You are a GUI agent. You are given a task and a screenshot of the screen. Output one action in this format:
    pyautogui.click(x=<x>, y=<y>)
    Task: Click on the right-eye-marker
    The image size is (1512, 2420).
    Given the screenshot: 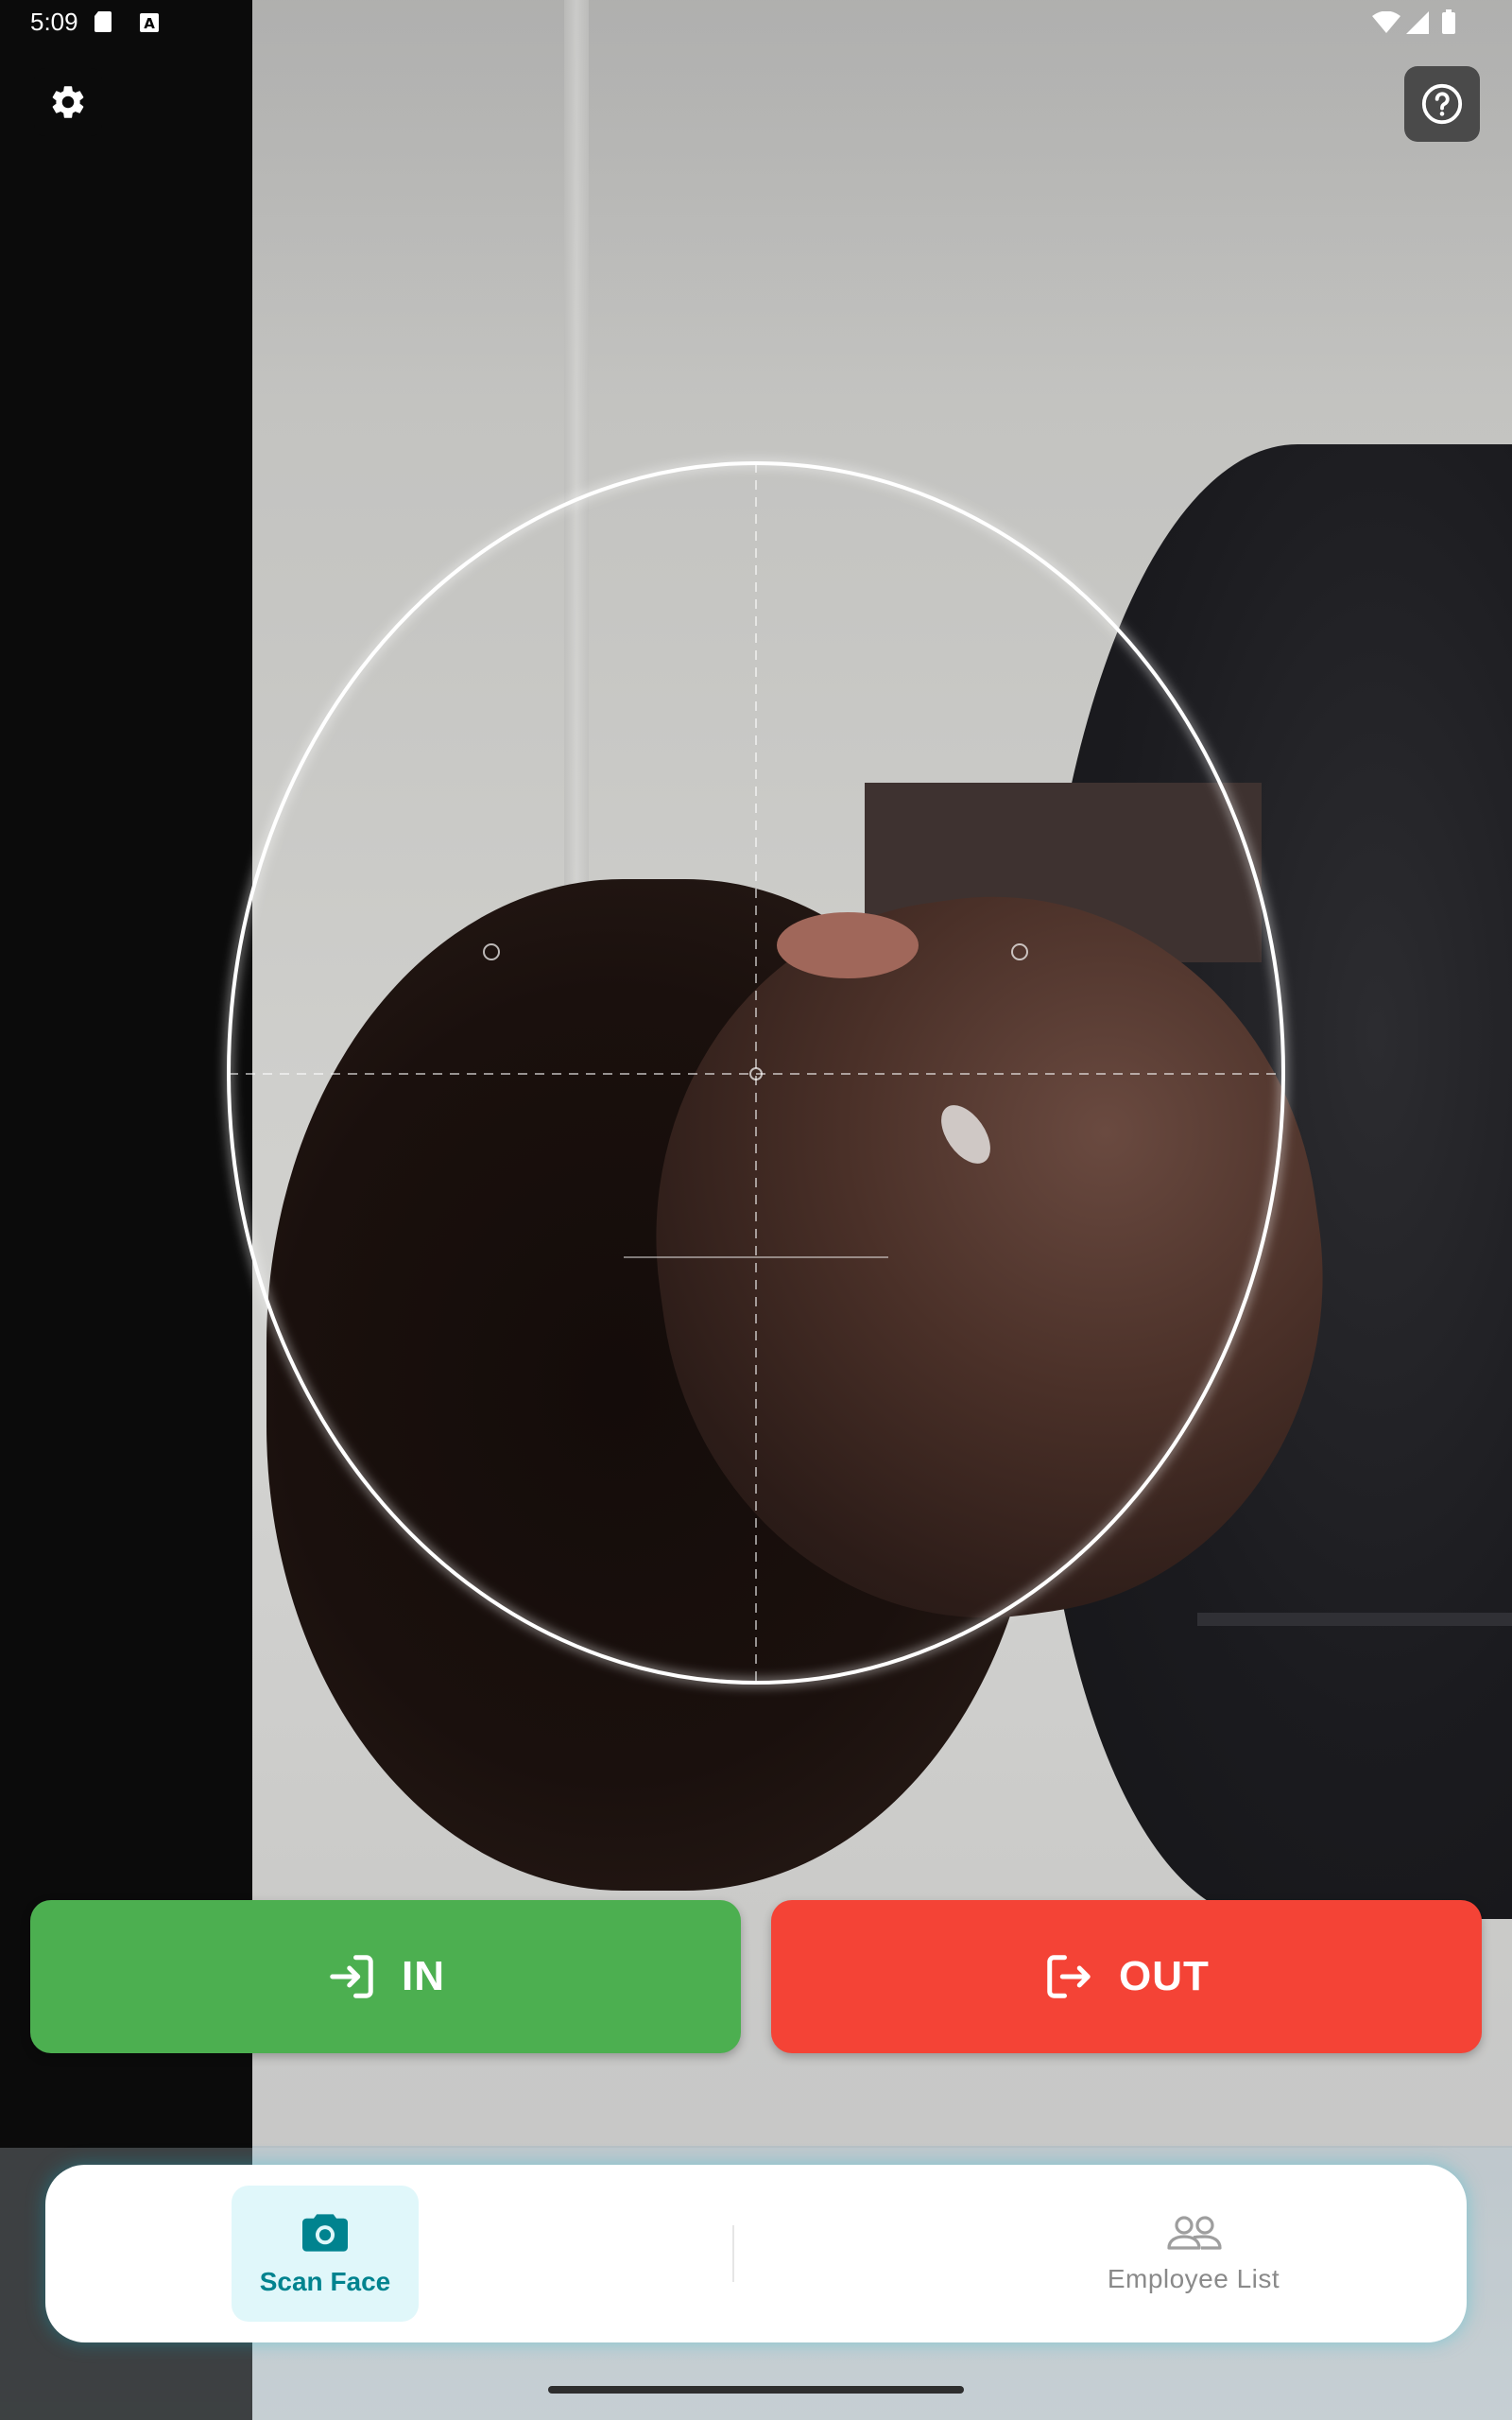 What is the action you would take?
    pyautogui.click(x=1019, y=952)
    